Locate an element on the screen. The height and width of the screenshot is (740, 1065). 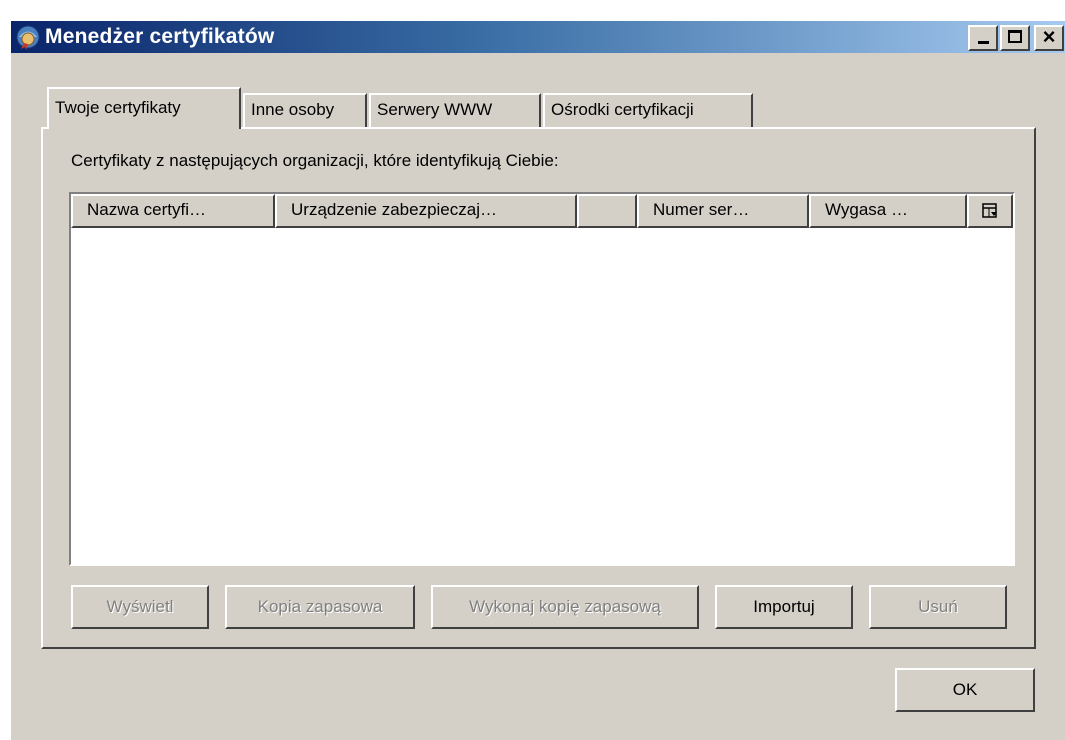
window-title: Menedżer certyfikatów is located at coordinates (160, 36).